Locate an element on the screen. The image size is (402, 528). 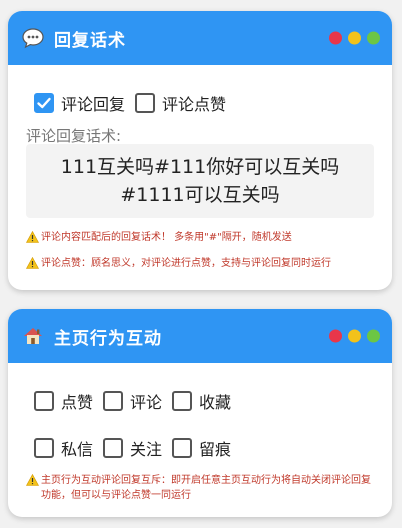
message-checkbox is located at coordinates (44, 448).